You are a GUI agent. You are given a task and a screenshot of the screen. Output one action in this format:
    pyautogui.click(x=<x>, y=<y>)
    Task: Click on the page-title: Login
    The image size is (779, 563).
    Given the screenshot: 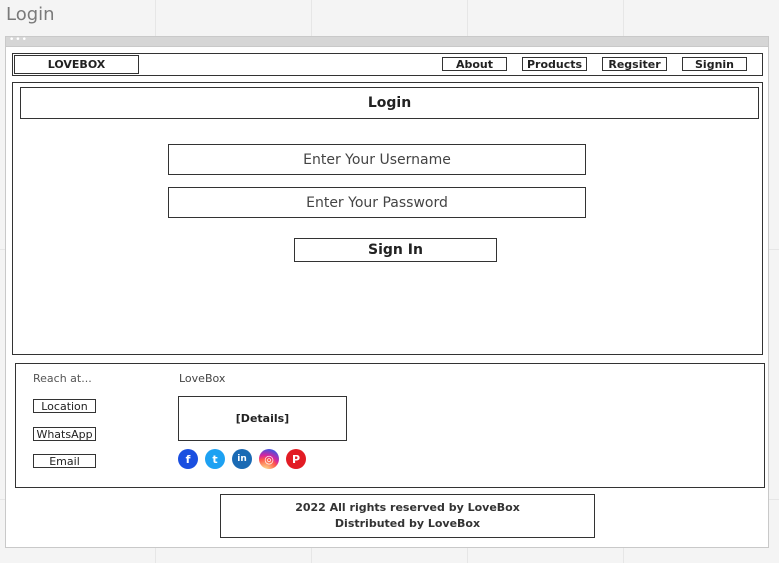 What is the action you would take?
    pyautogui.click(x=30, y=14)
    